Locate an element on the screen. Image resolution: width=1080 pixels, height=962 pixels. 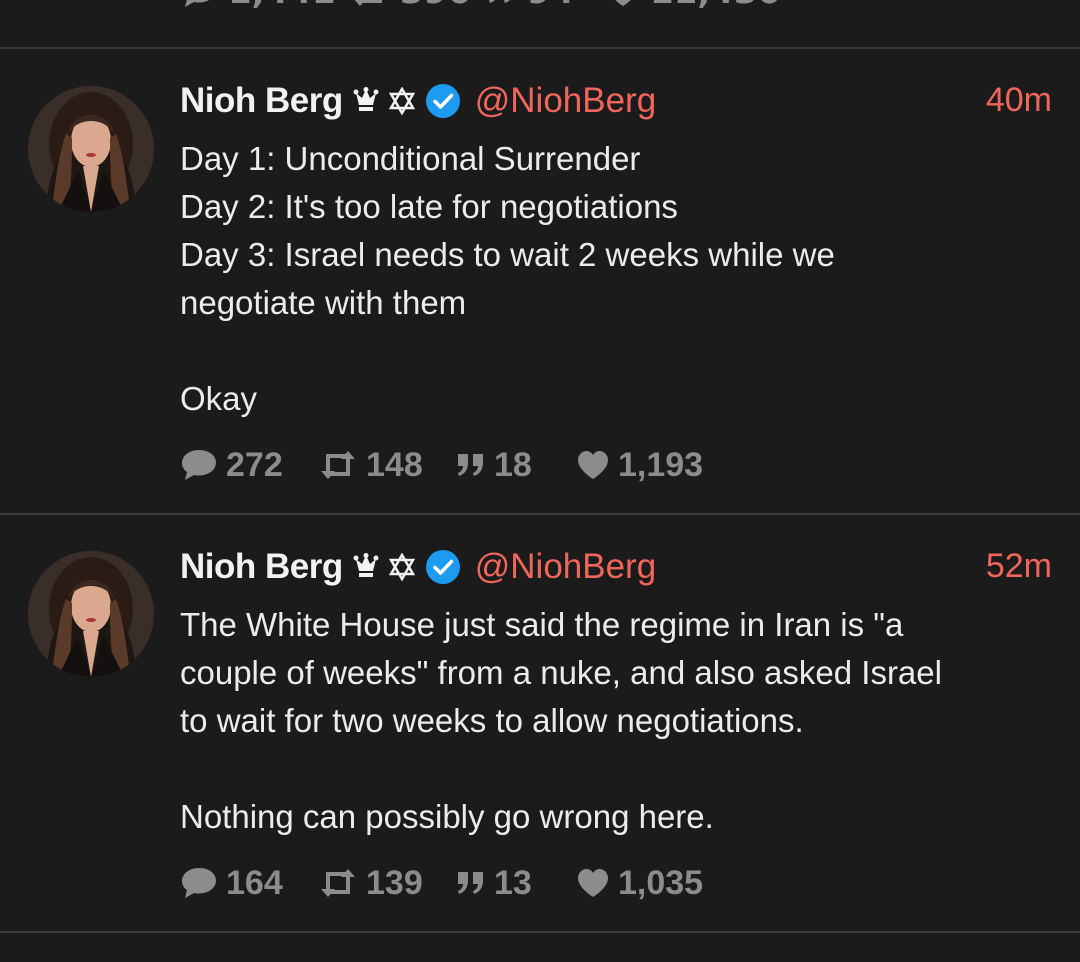
retweet-action: 148 is located at coordinates (370, 465).